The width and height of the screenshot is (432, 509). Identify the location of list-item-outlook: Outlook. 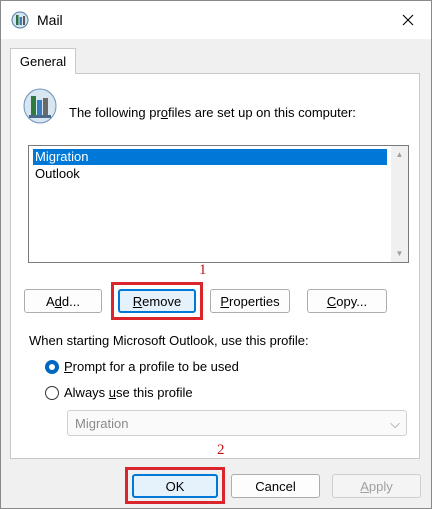
(210, 174).